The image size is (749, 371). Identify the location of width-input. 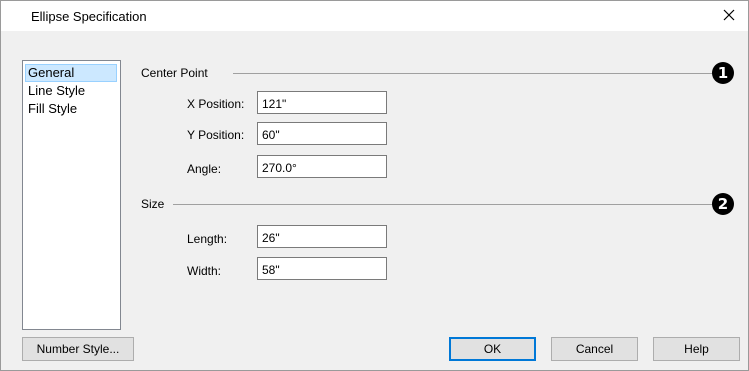
(322, 268).